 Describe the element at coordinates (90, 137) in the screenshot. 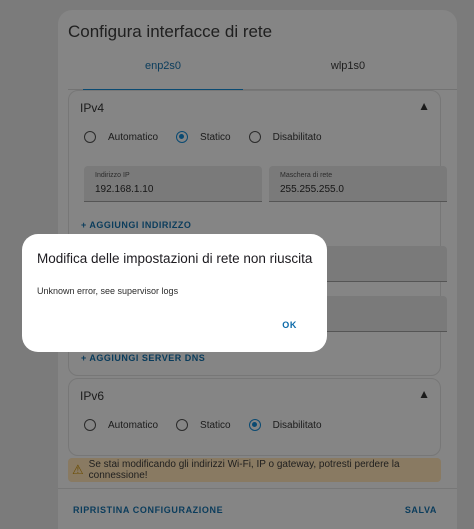

I see `radio-ipv4-automatico` at that location.